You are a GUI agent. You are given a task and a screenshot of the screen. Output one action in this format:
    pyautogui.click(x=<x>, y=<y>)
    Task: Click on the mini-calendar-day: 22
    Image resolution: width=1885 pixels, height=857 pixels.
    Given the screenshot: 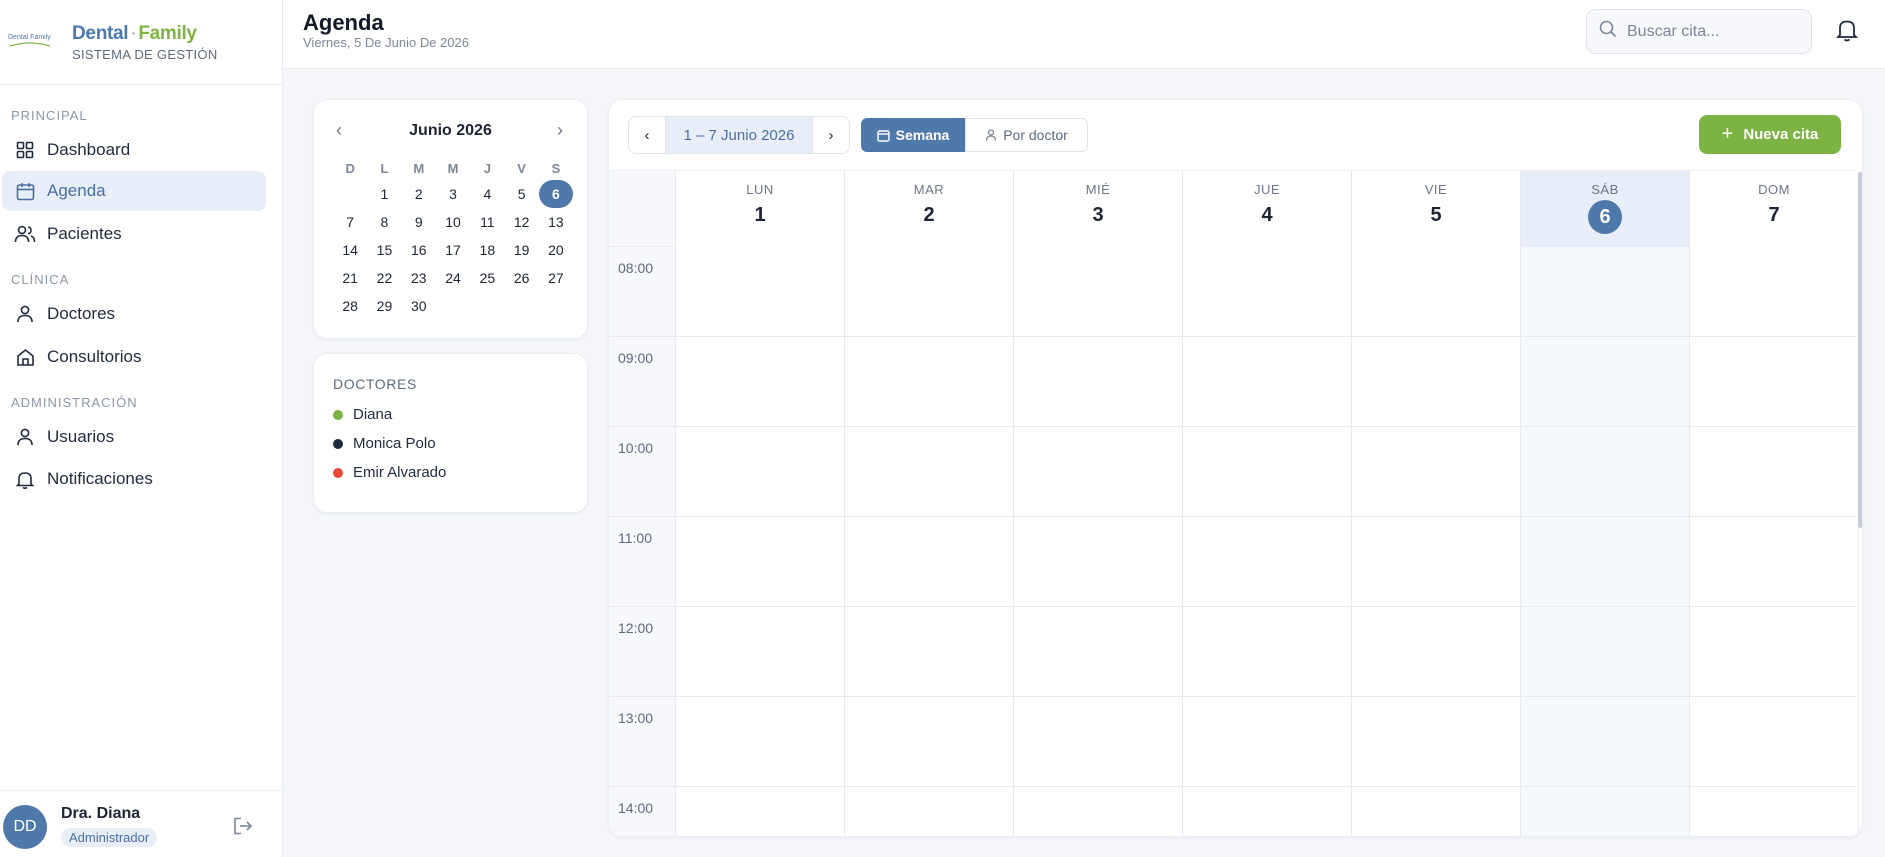 What is the action you would take?
    pyautogui.click(x=384, y=278)
    